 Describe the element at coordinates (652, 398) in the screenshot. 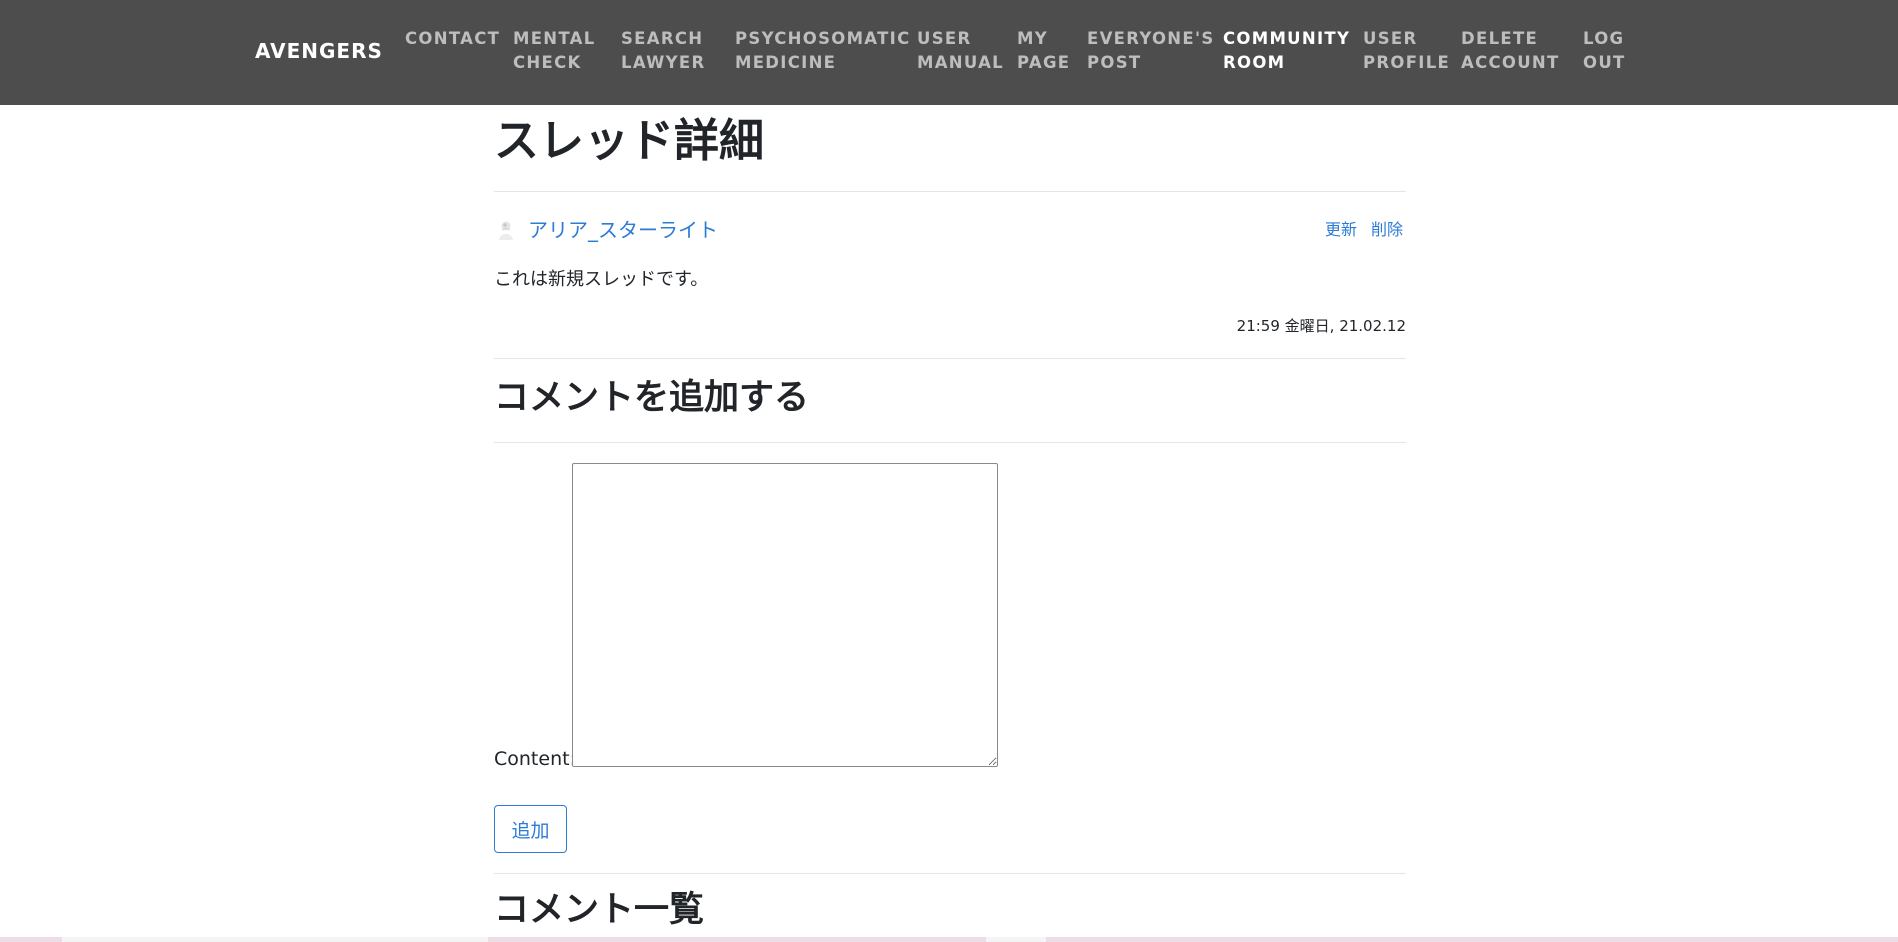

I see `add-comment-heading: コメントを追加する` at that location.